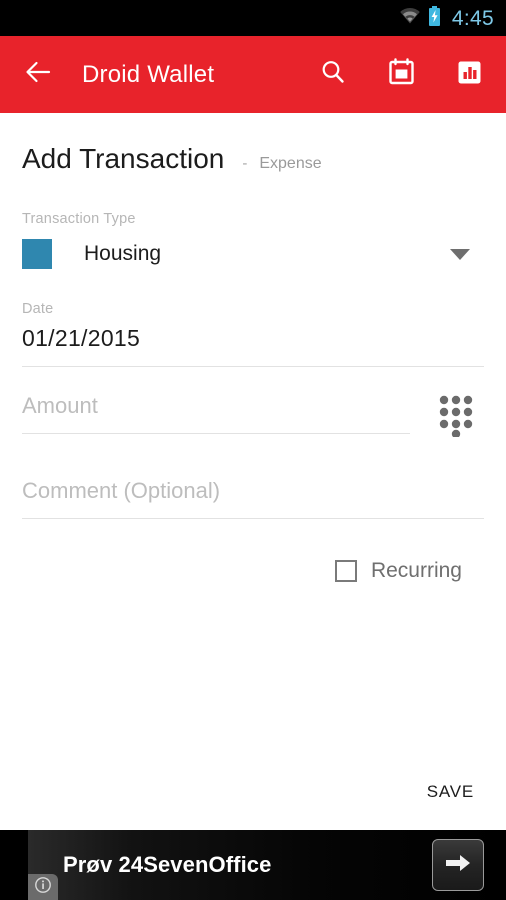 The width and height of the screenshot is (506, 900). Describe the element at coordinates (446, 18) in the screenshot. I see `status-icons: 4:45` at that location.